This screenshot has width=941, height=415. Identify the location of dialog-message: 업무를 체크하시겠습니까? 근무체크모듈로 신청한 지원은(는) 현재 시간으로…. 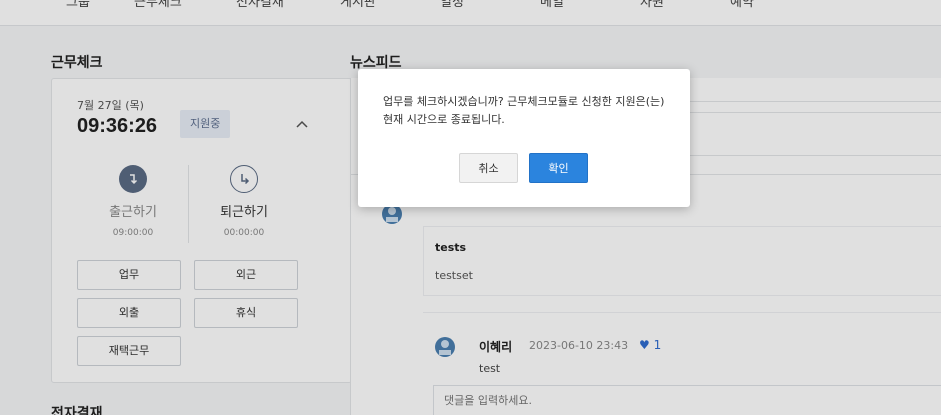
(524, 110).